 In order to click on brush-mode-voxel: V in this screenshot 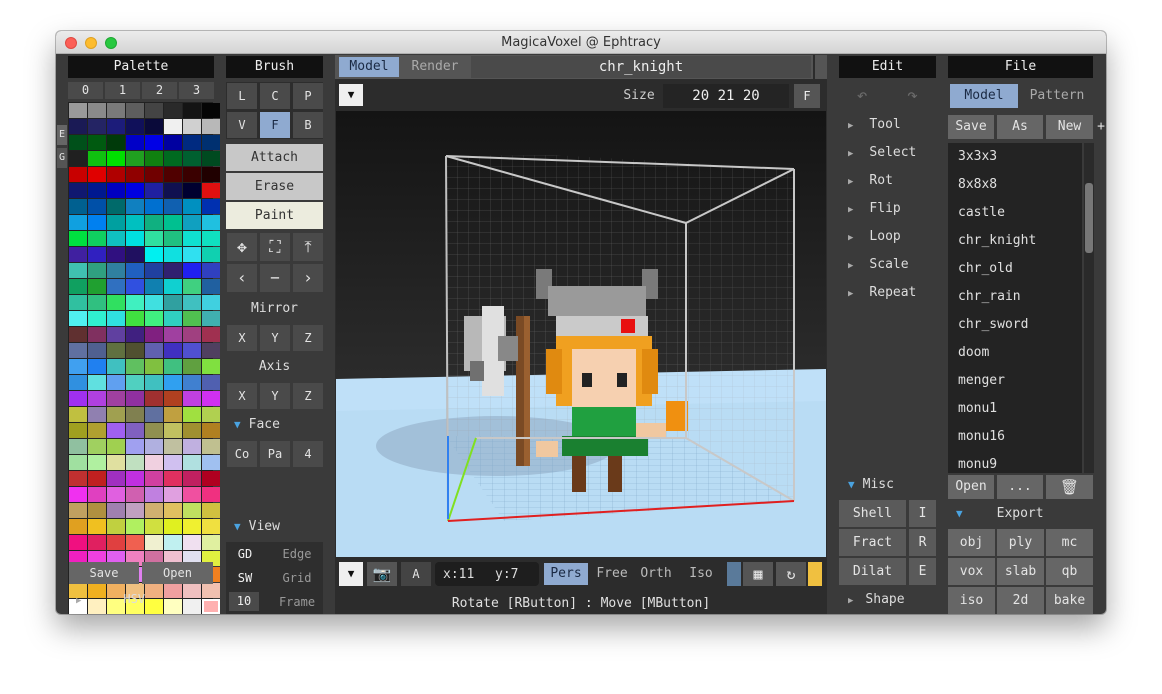, I will do `click(242, 125)`.